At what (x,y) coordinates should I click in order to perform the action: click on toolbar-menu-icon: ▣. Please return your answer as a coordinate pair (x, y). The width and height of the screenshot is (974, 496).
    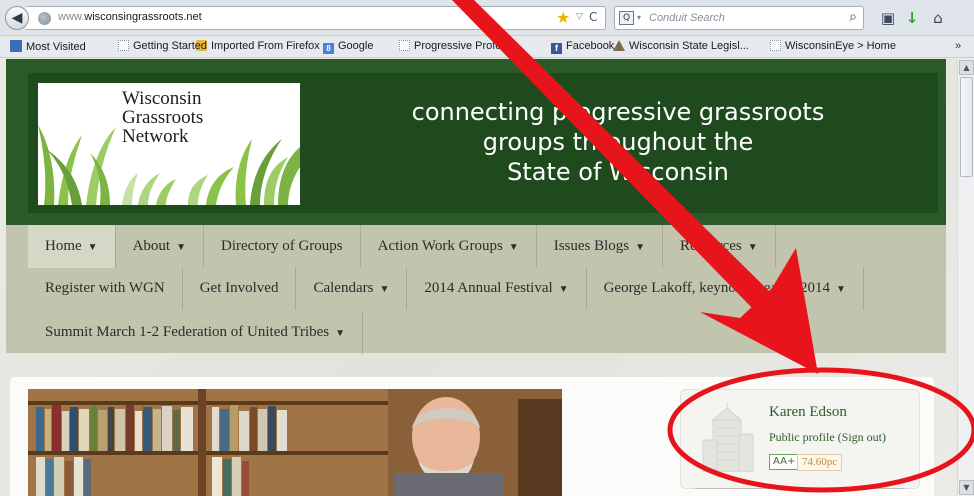
    Looking at the image, I should click on (888, 18).